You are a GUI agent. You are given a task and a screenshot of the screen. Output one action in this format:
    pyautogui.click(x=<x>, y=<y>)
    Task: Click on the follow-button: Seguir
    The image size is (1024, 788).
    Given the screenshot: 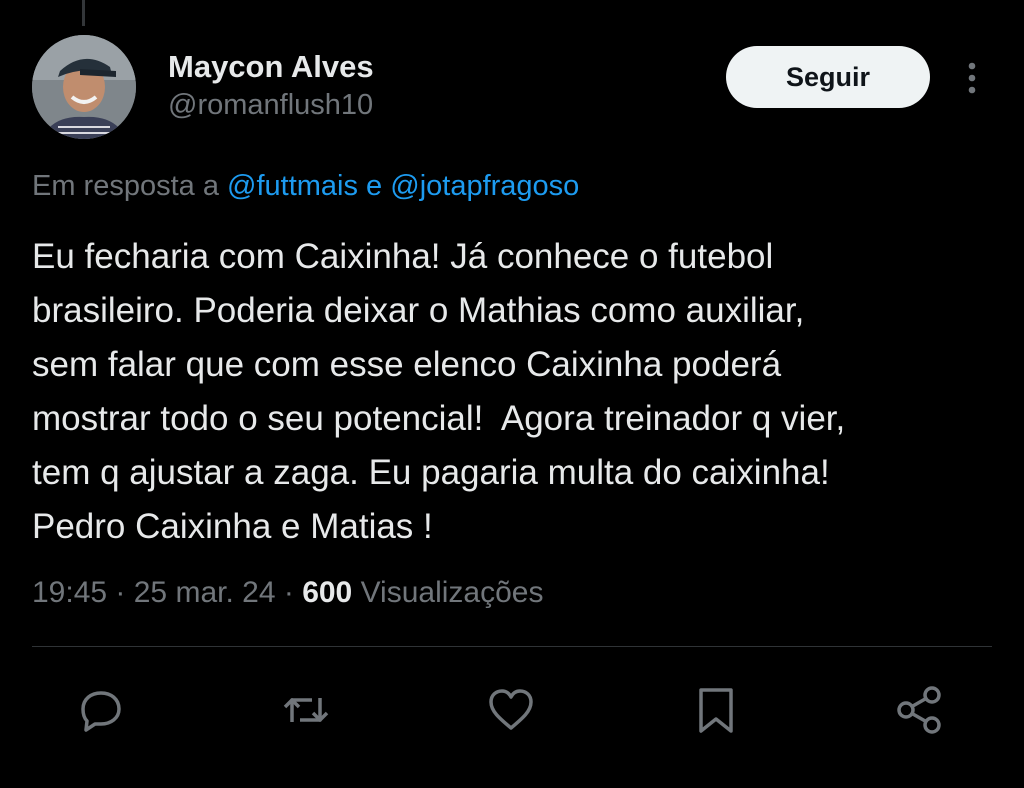 What is the action you would take?
    pyautogui.click(x=828, y=77)
    